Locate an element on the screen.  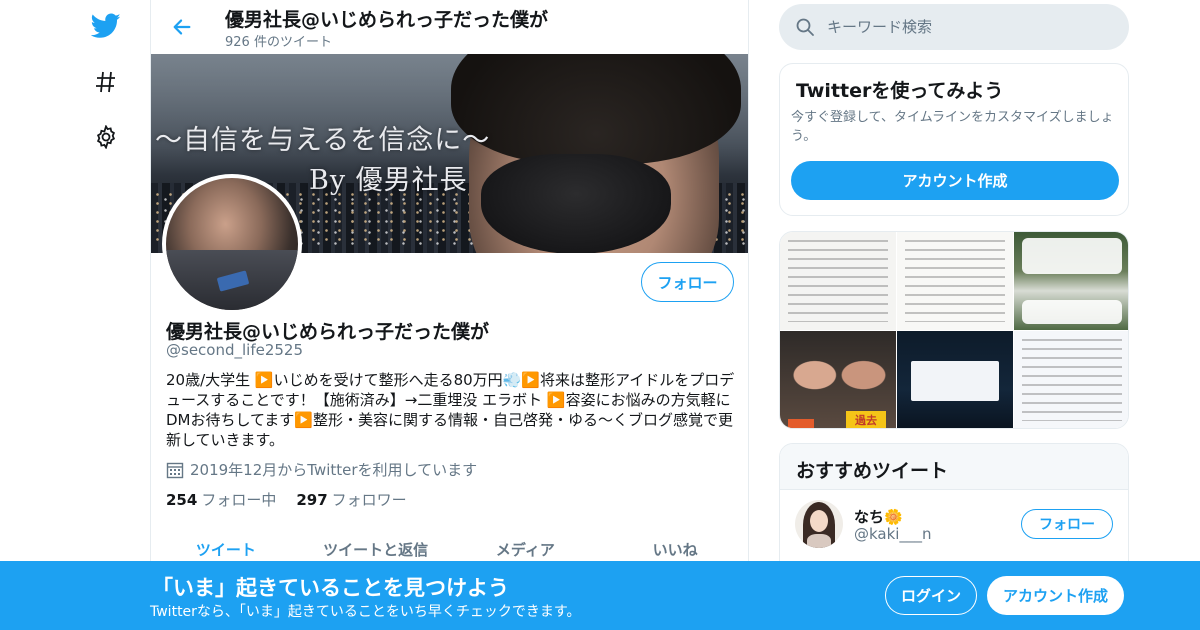
media-preview-card: 過去 is located at coordinates (954, 330).